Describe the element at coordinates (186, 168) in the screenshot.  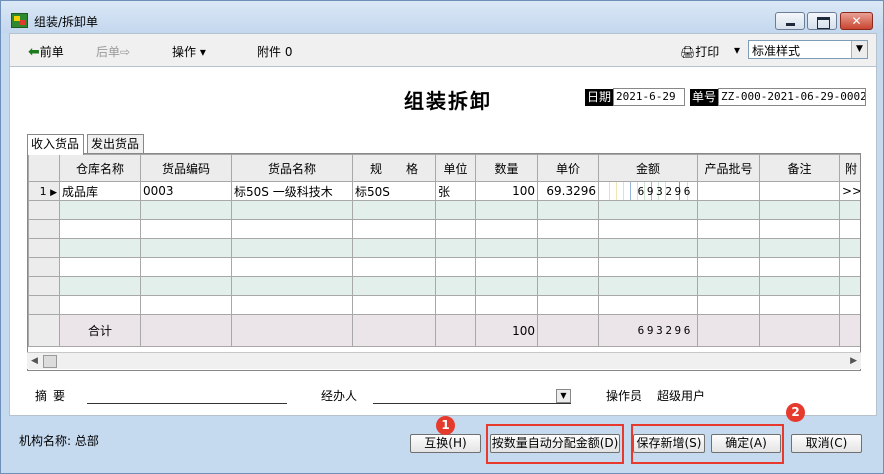
I see `col-code: 货品编码` at that location.